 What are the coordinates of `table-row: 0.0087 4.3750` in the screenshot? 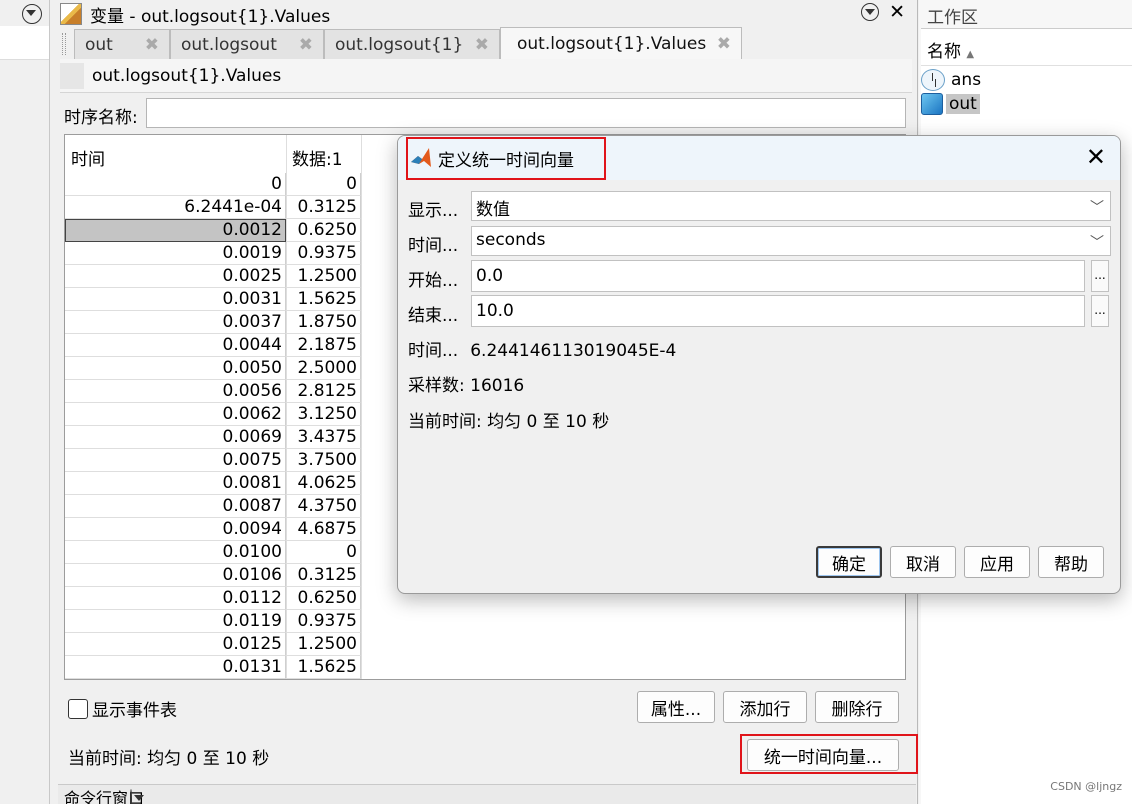 It's located at (213, 506).